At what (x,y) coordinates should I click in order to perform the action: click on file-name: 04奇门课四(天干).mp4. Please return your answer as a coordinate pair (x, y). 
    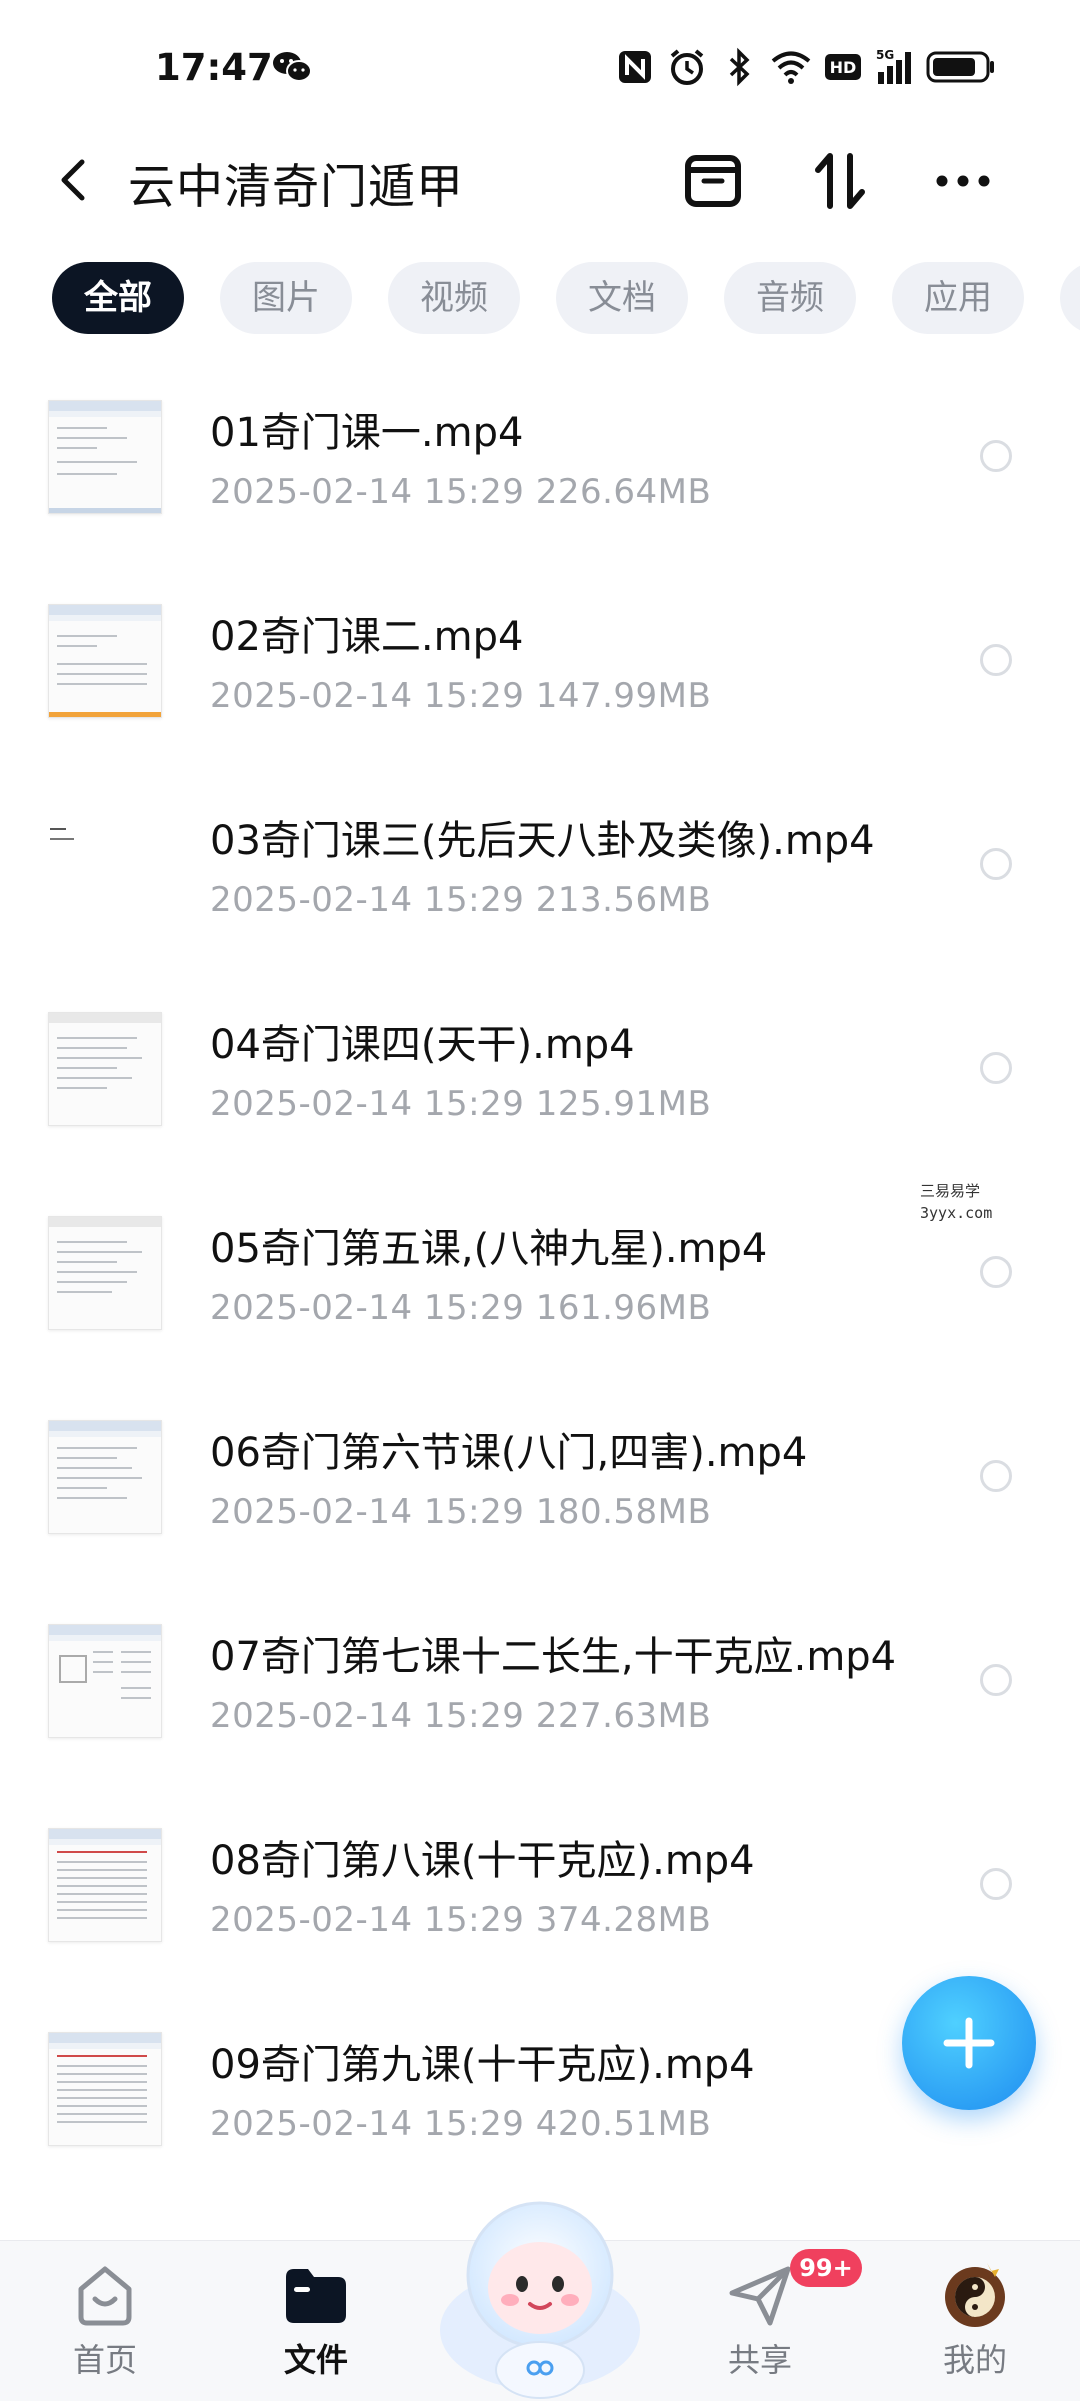
    Looking at the image, I should click on (422, 1045).